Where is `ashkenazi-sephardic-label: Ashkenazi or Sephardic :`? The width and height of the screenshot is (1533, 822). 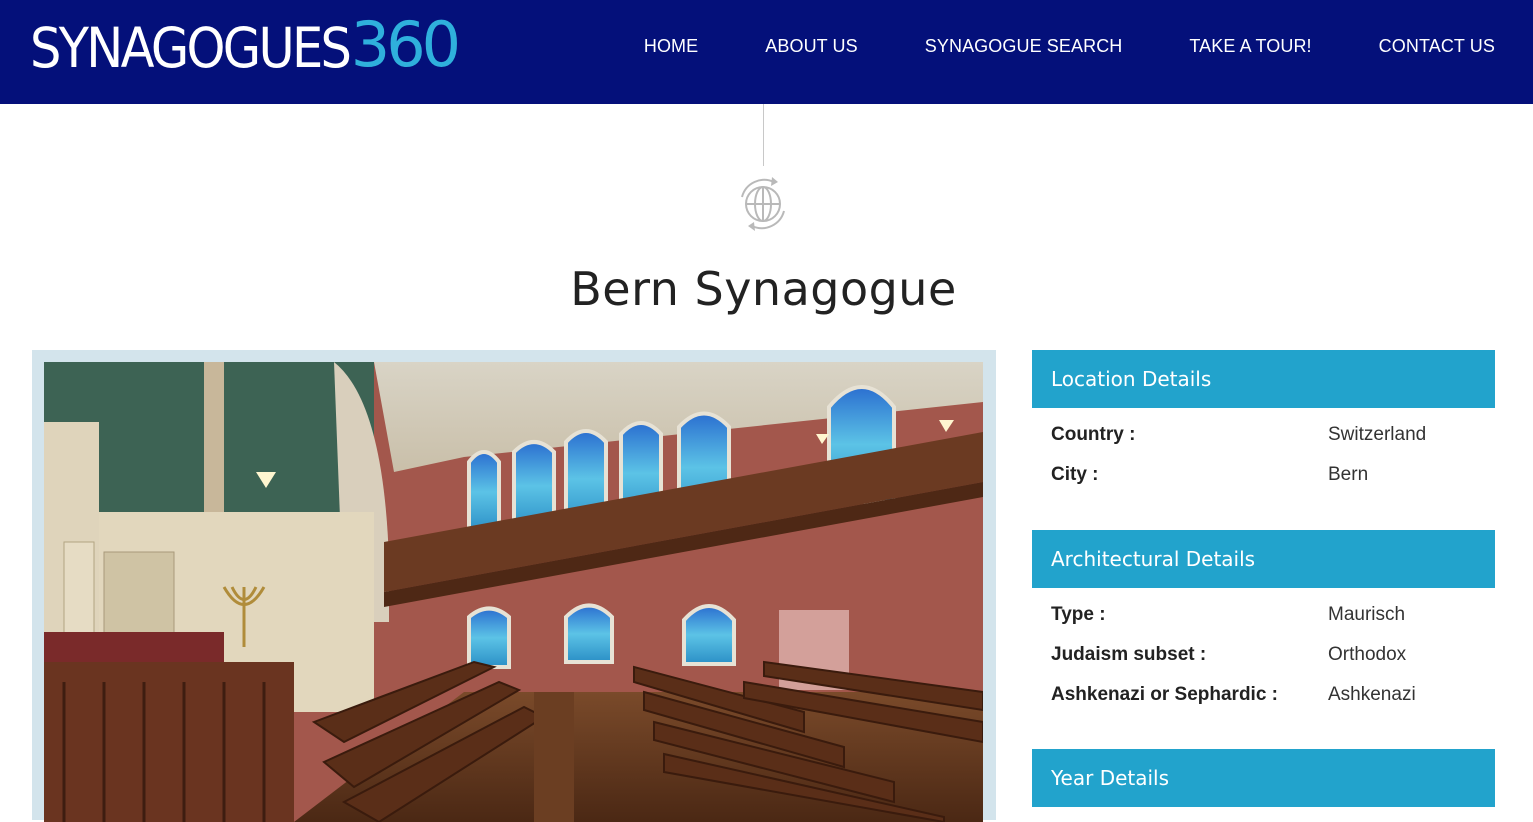 ashkenazi-sephardic-label: Ashkenazi or Sephardic : is located at coordinates (1165, 694).